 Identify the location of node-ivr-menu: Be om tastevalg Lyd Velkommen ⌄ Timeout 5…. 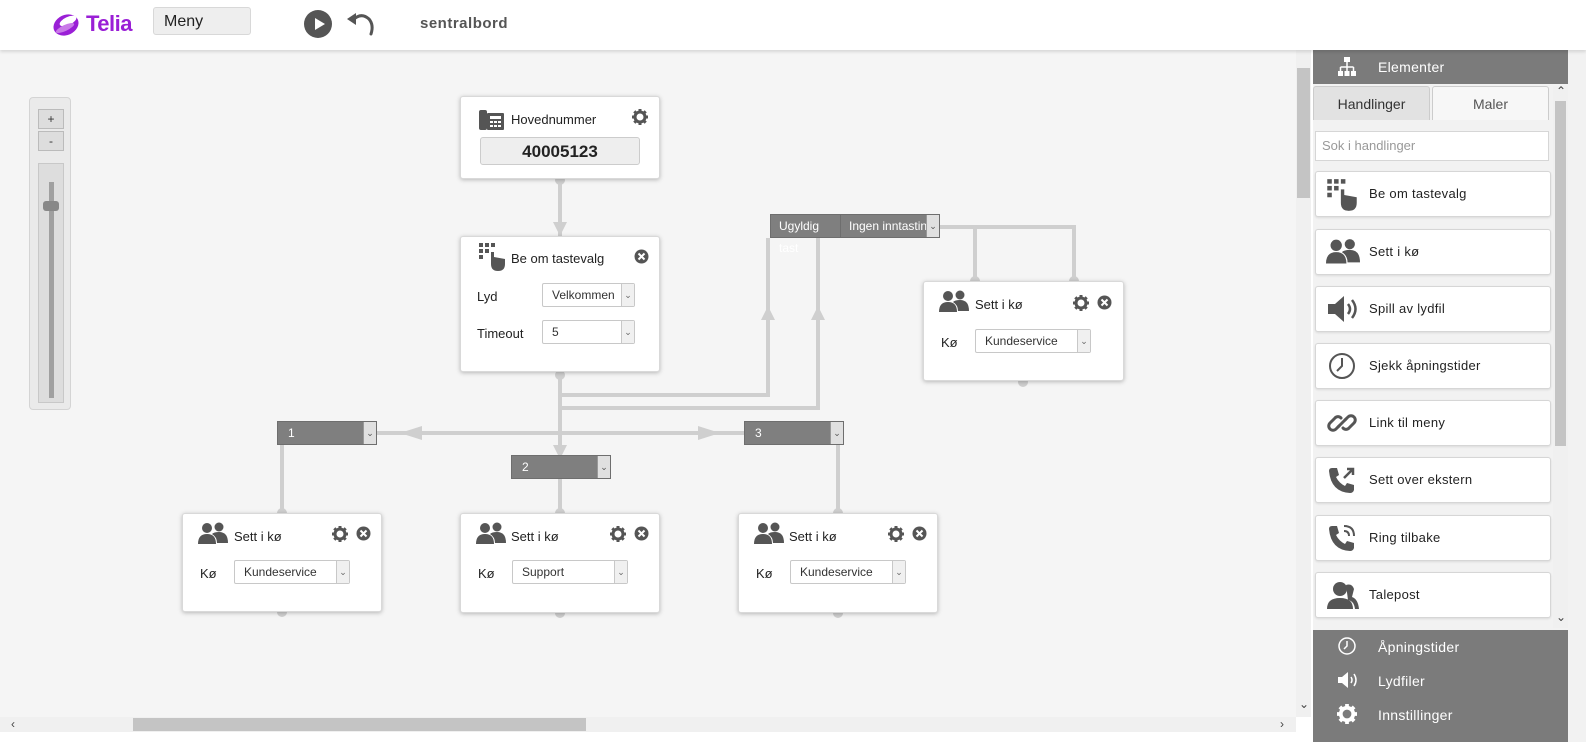
(560, 304).